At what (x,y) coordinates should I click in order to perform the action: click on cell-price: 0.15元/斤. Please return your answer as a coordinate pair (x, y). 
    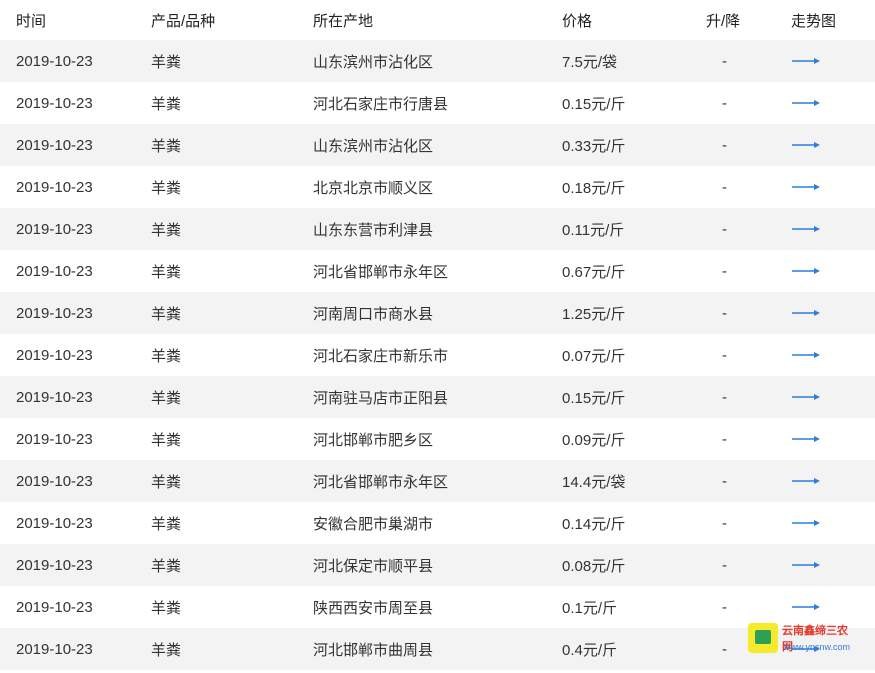
    Looking at the image, I should click on (594, 104).